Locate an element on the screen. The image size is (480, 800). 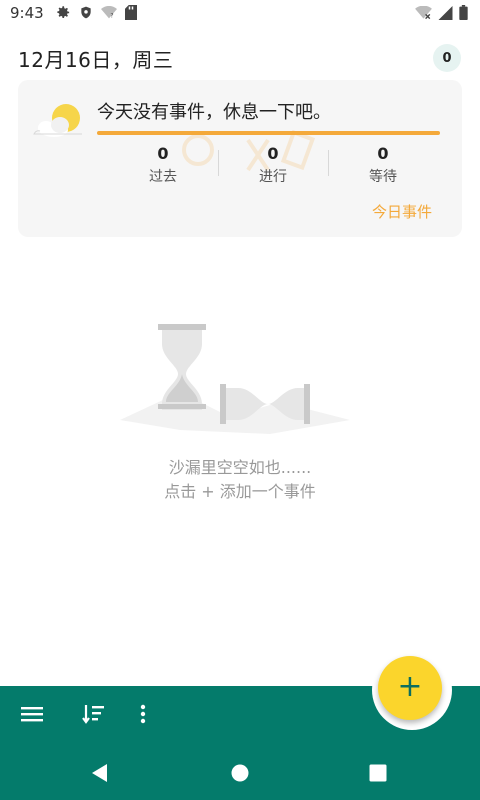
stat-ongoing: 0 进行 is located at coordinates (273, 165).